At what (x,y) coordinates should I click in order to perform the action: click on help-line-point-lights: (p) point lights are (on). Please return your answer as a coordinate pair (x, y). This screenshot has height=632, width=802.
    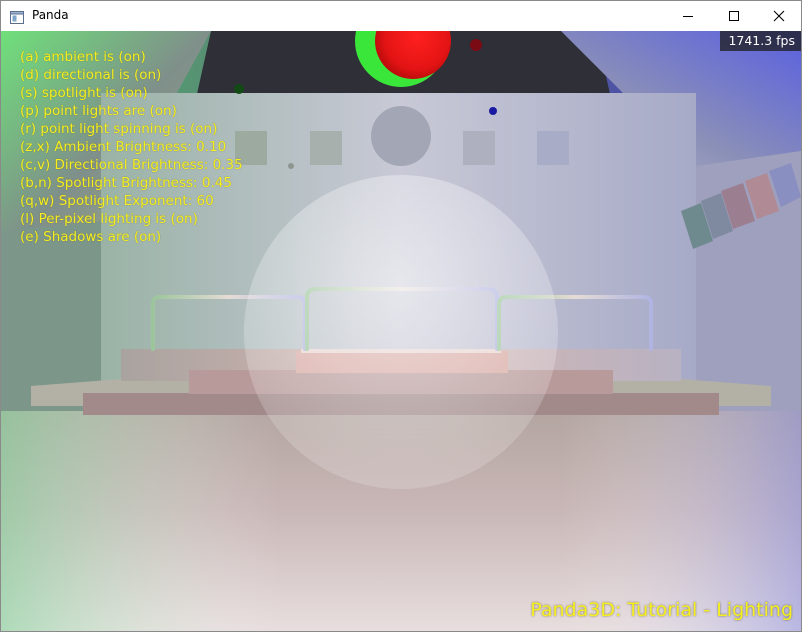
    Looking at the image, I should click on (98, 111).